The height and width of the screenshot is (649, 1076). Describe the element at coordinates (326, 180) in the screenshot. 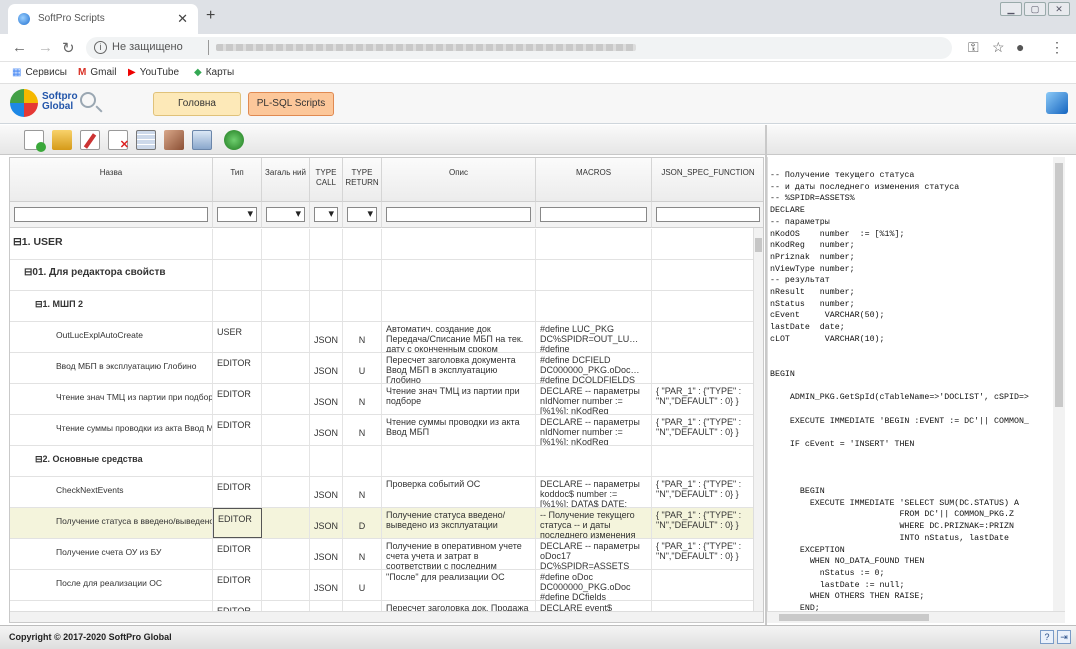

I see `col-header-call: TYPE CALL` at that location.